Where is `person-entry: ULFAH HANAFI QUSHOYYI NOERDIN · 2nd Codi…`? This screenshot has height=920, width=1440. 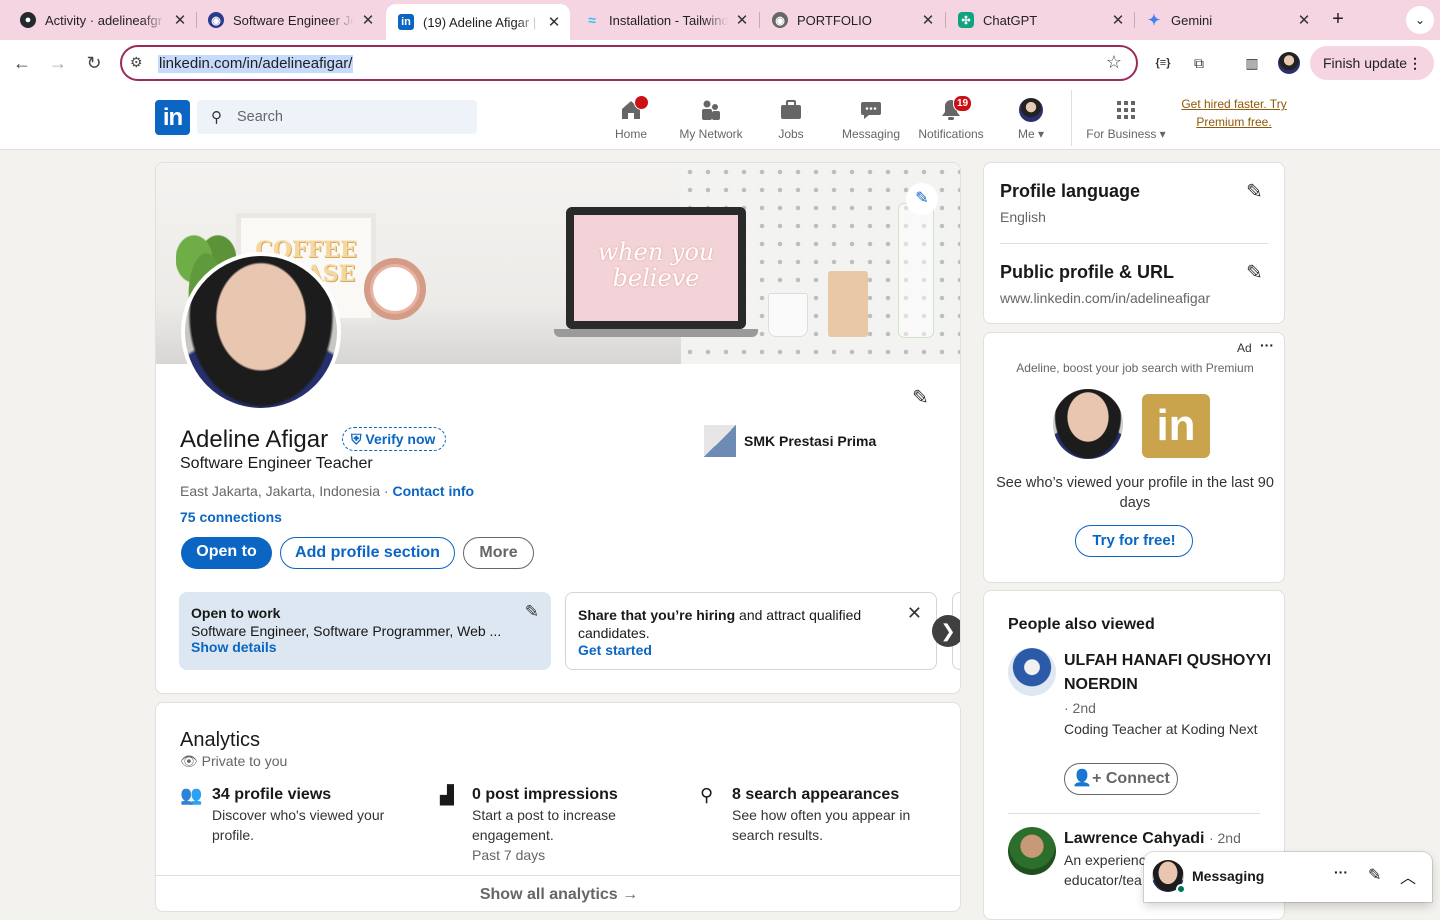 person-entry: ULFAH HANAFI QUSHOYYI NOERDIN · 2nd Codi… is located at coordinates (1174, 694).